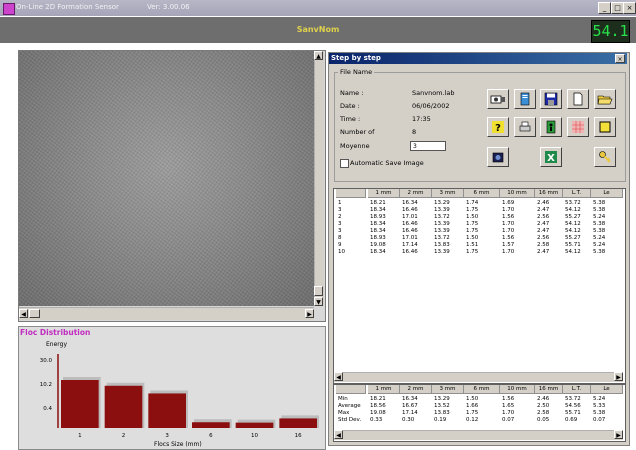  What do you see at coordinates (508, 420) in the screenshot?
I see `table-cell: 0.07` at bounding box center [508, 420].